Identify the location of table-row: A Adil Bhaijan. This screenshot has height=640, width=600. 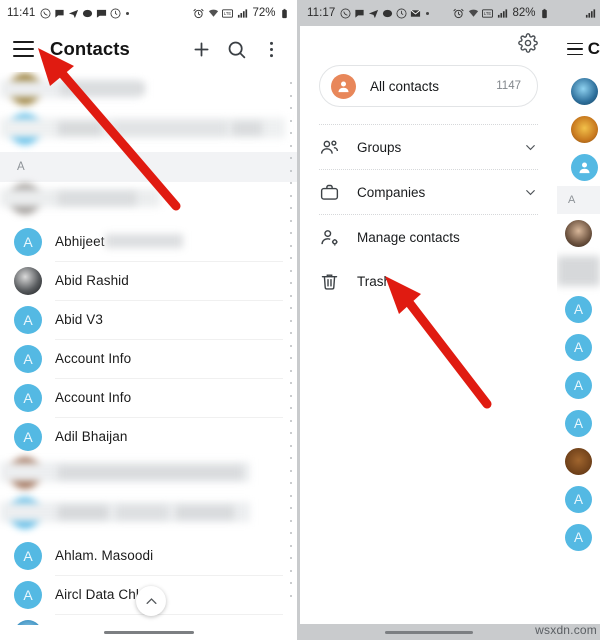
(148, 436).